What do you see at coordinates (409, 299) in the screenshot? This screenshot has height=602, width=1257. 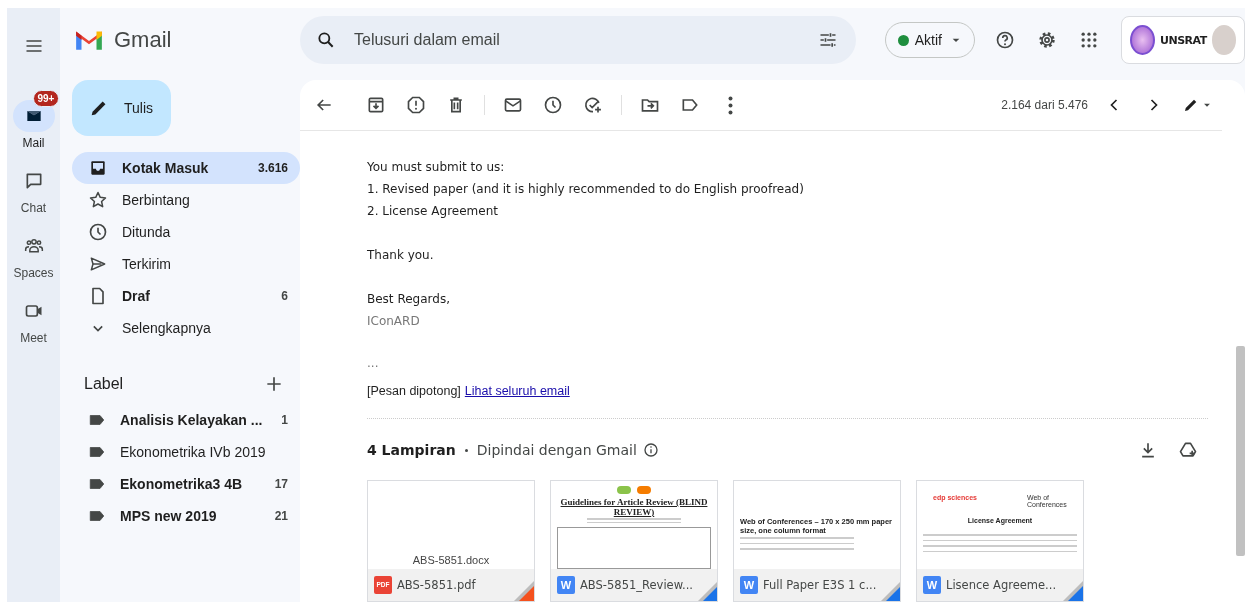 I see `message-line: Best Regards,` at bounding box center [409, 299].